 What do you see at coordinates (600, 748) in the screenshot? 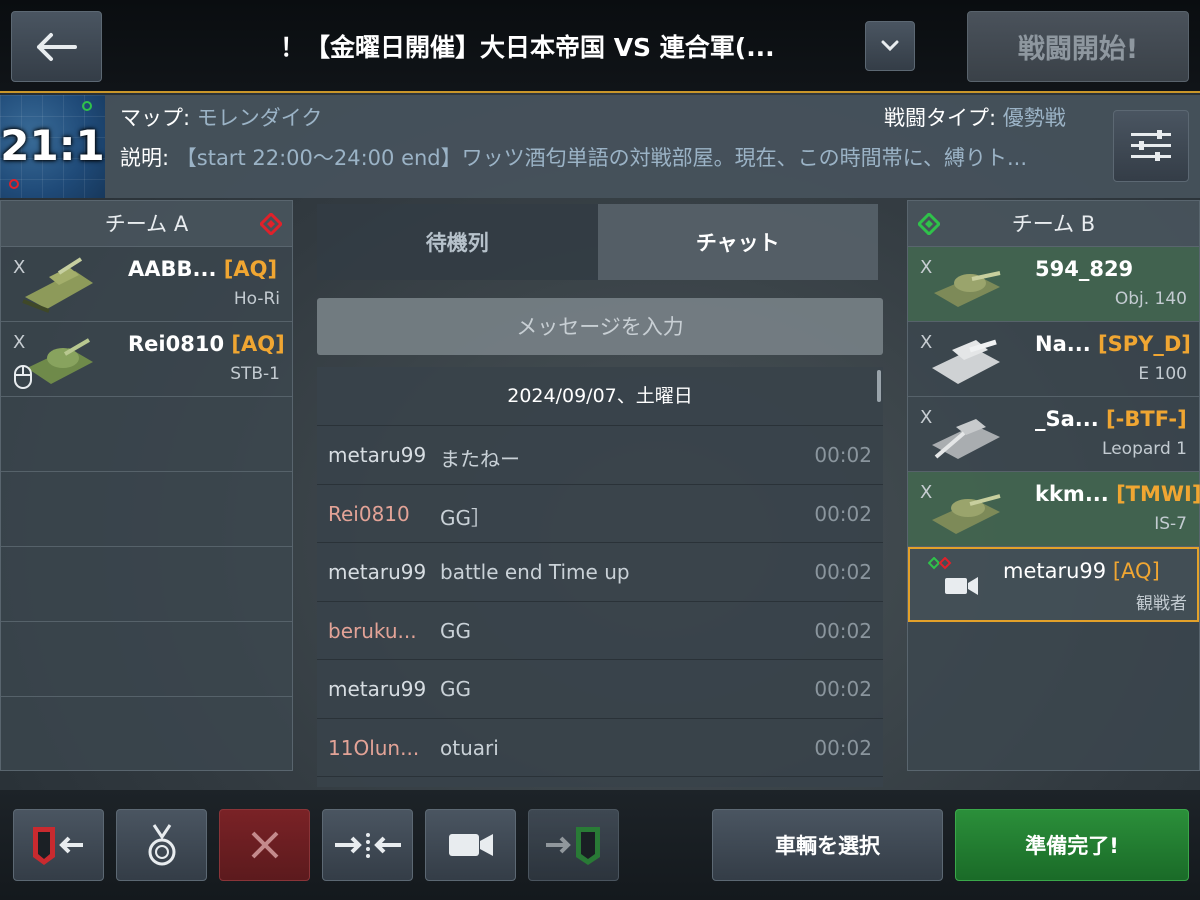
I see `chat-message: 11Olun... otuari 00:02` at bounding box center [600, 748].